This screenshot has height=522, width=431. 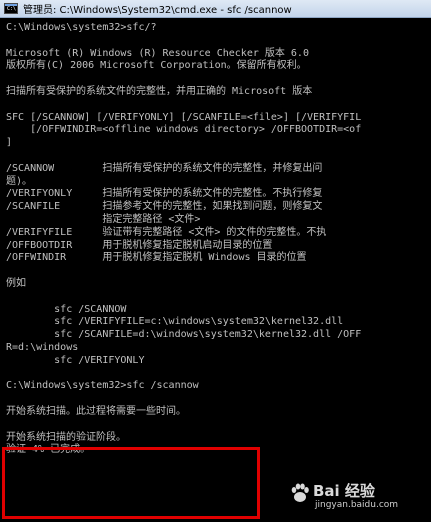 I want to click on console-line: 扫描所有受保护的系统文件的完整性，并用正确的 Microsoft 版本, so click(x=159, y=91).